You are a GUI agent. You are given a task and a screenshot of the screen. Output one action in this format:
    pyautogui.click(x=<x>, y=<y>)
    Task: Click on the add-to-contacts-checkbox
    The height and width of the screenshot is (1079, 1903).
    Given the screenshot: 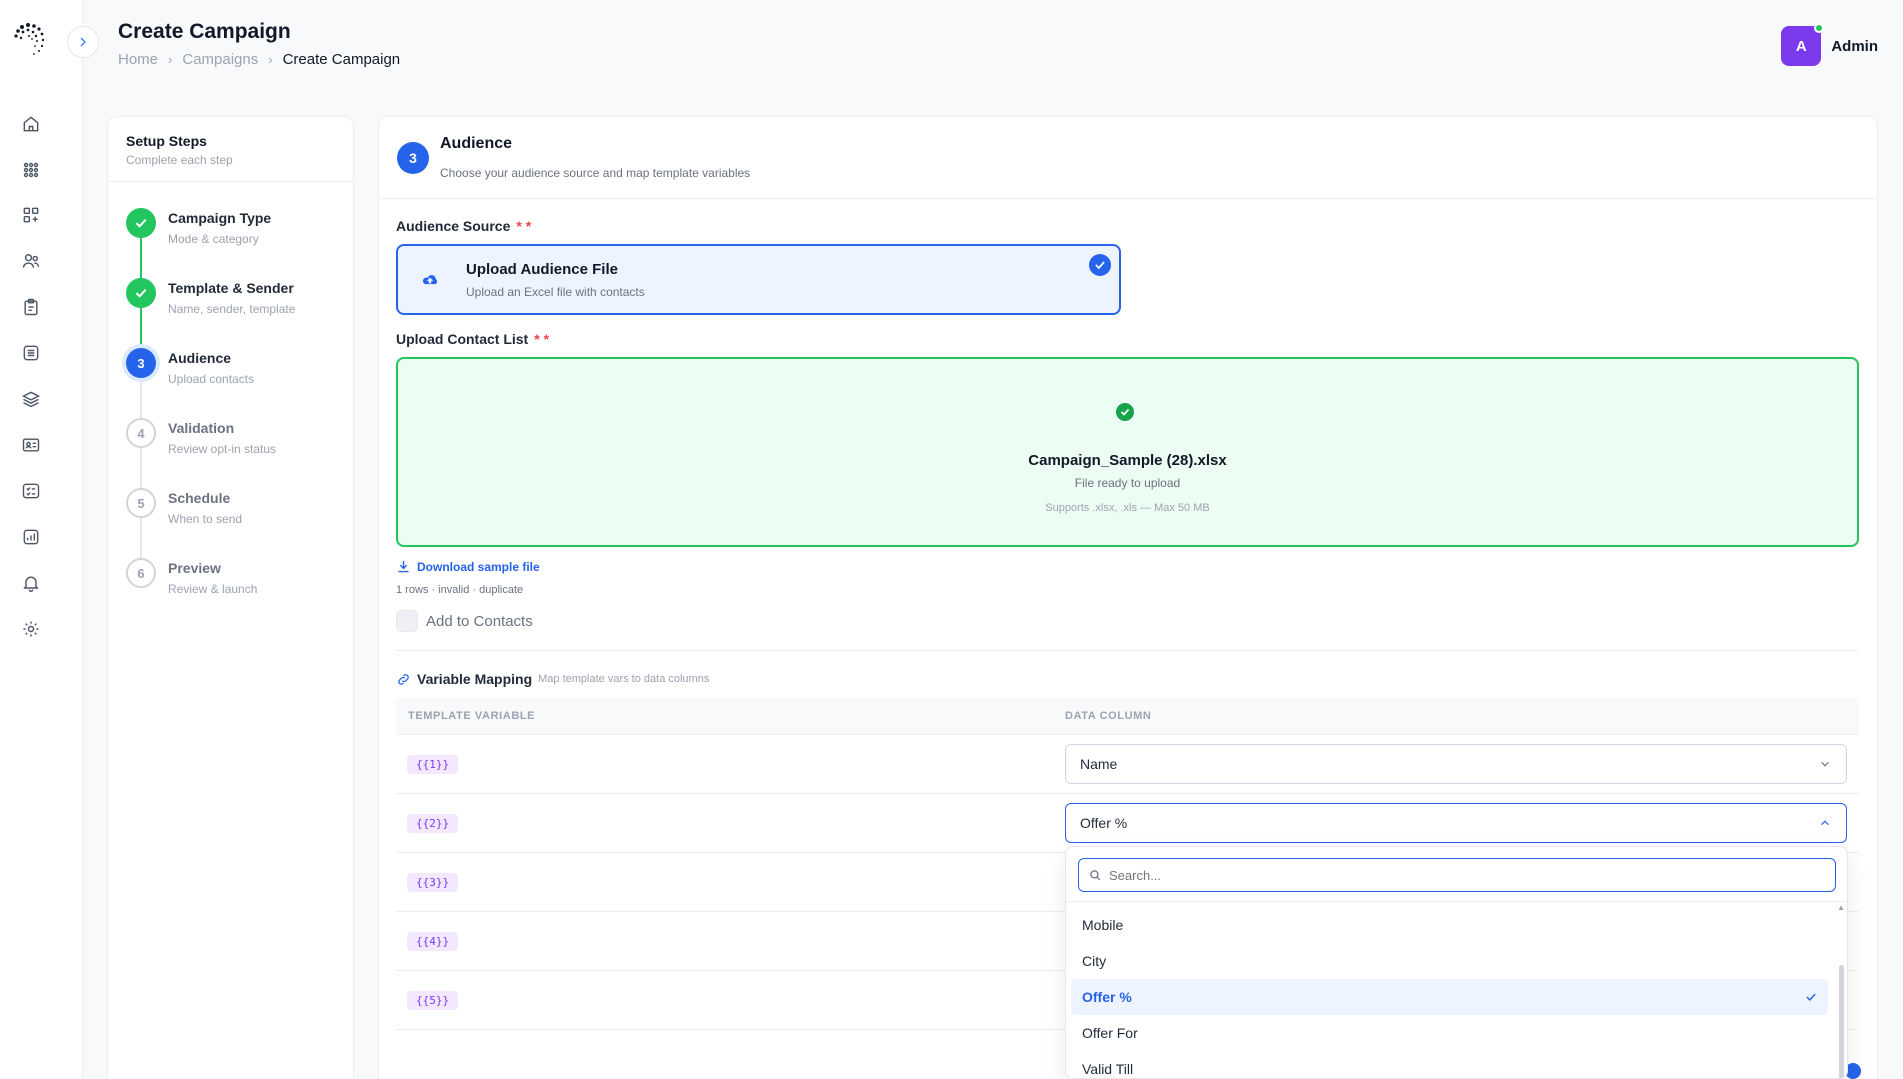 What is the action you would take?
    pyautogui.click(x=407, y=621)
    